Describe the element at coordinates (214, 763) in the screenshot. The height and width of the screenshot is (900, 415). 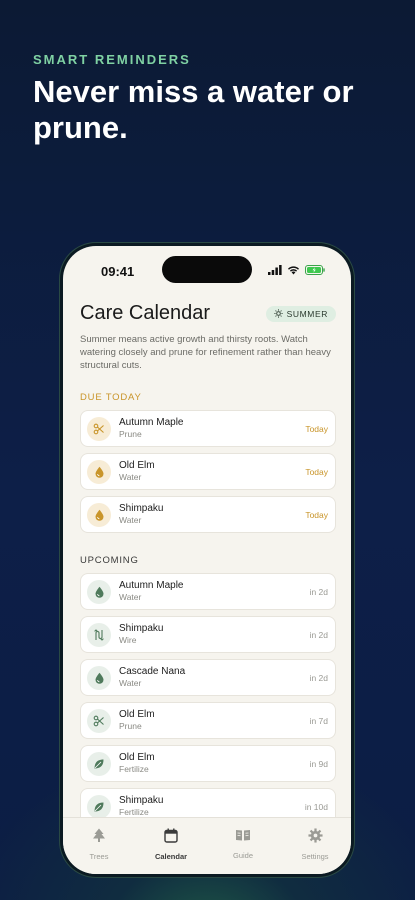
I see `task-text: Old Elm Fertilize` at that location.